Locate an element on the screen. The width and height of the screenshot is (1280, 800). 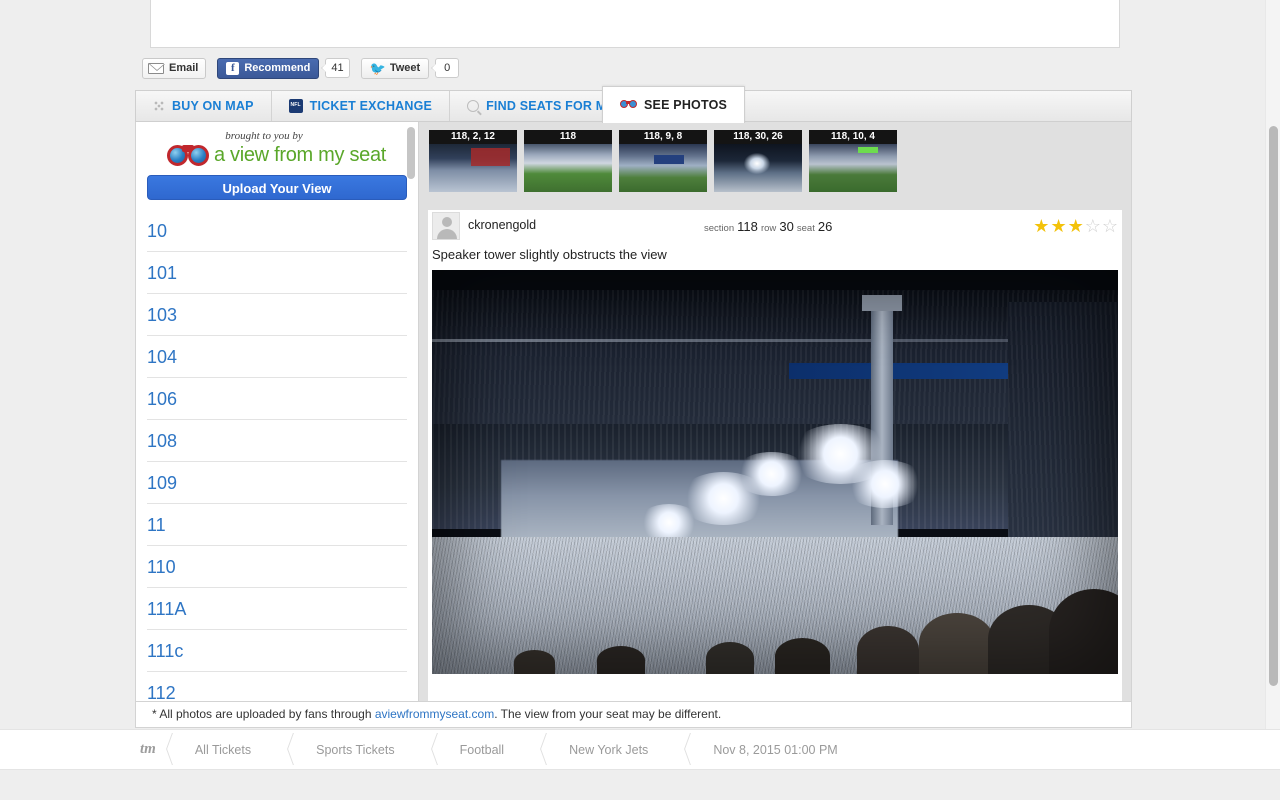
section-list-item: 109 is located at coordinates (277, 483).